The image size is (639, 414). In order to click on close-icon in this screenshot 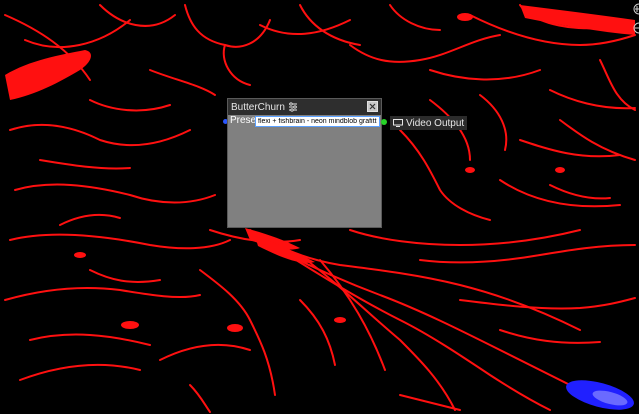, I will do `click(372, 106)`.